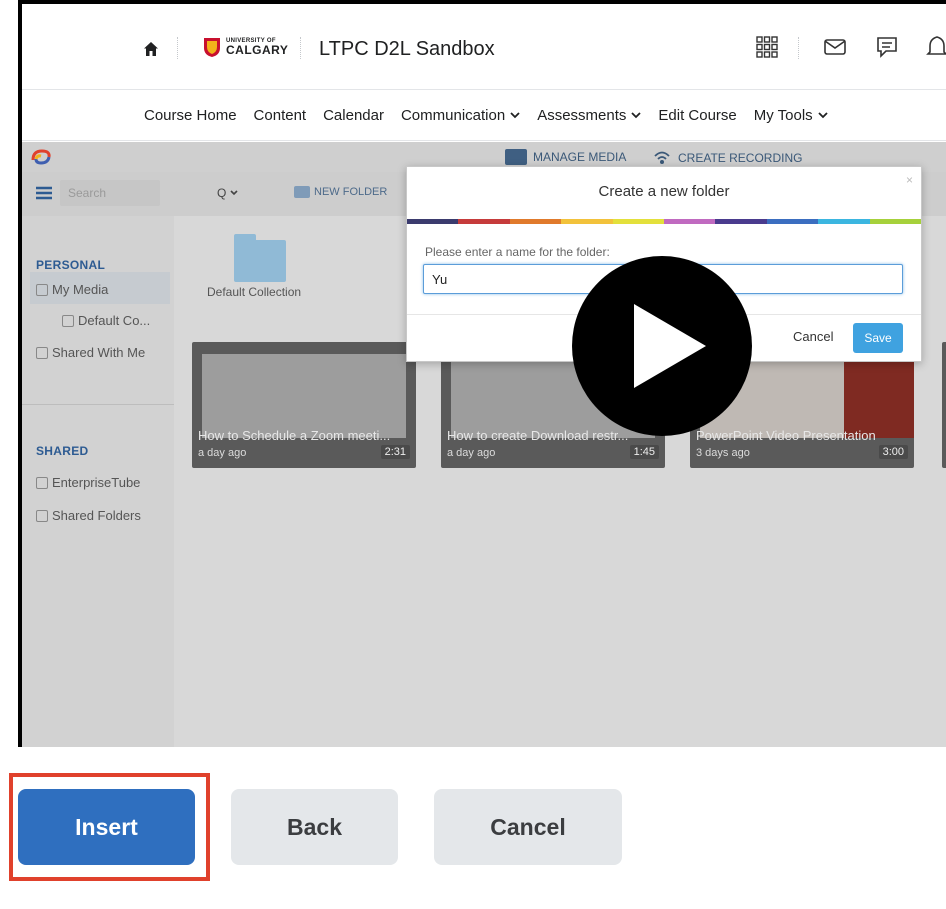 Image resolution: width=946 pixels, height=909 pixels. What do you see at coordinates (96, 515) in the screenshot?
I see `sidebar-label: Shared Folders` at bounding box center [96, 515].